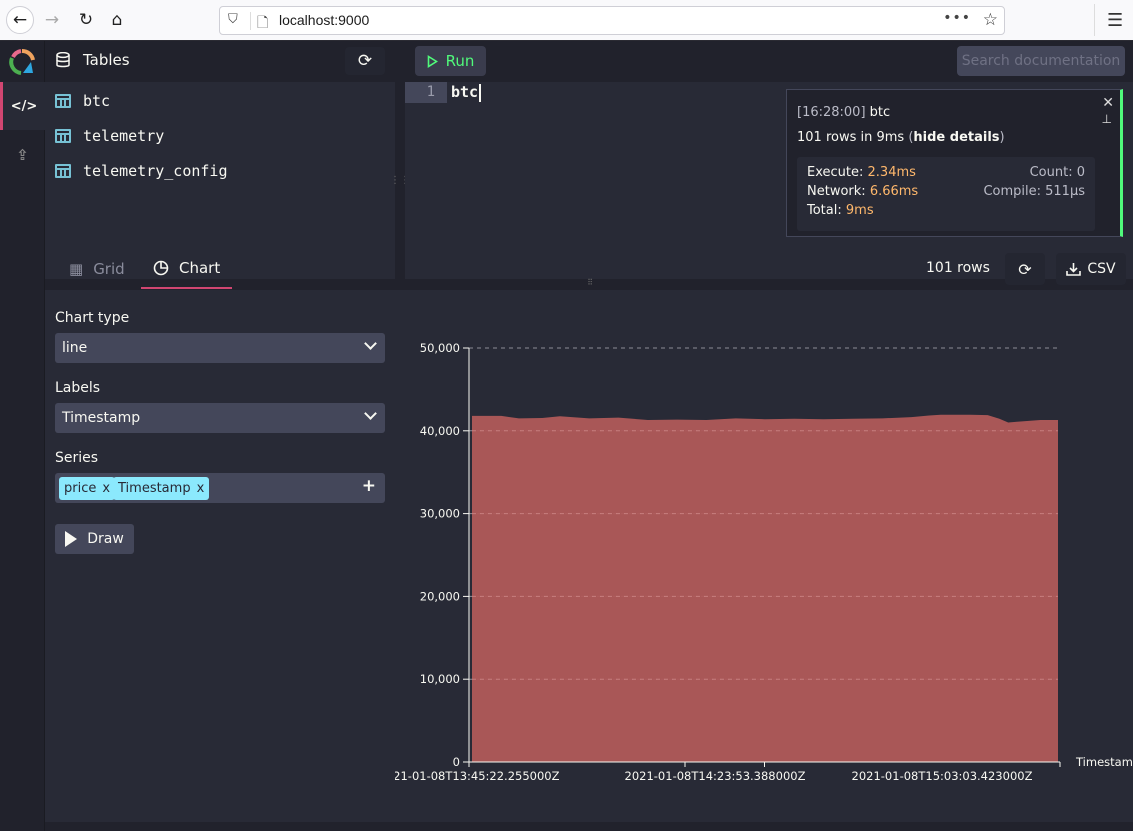 This screenshot has height=831, width=1133. Describe the element at coordinates (105, 539) in the screenshot. I see `draw-label: Draw` at that location.